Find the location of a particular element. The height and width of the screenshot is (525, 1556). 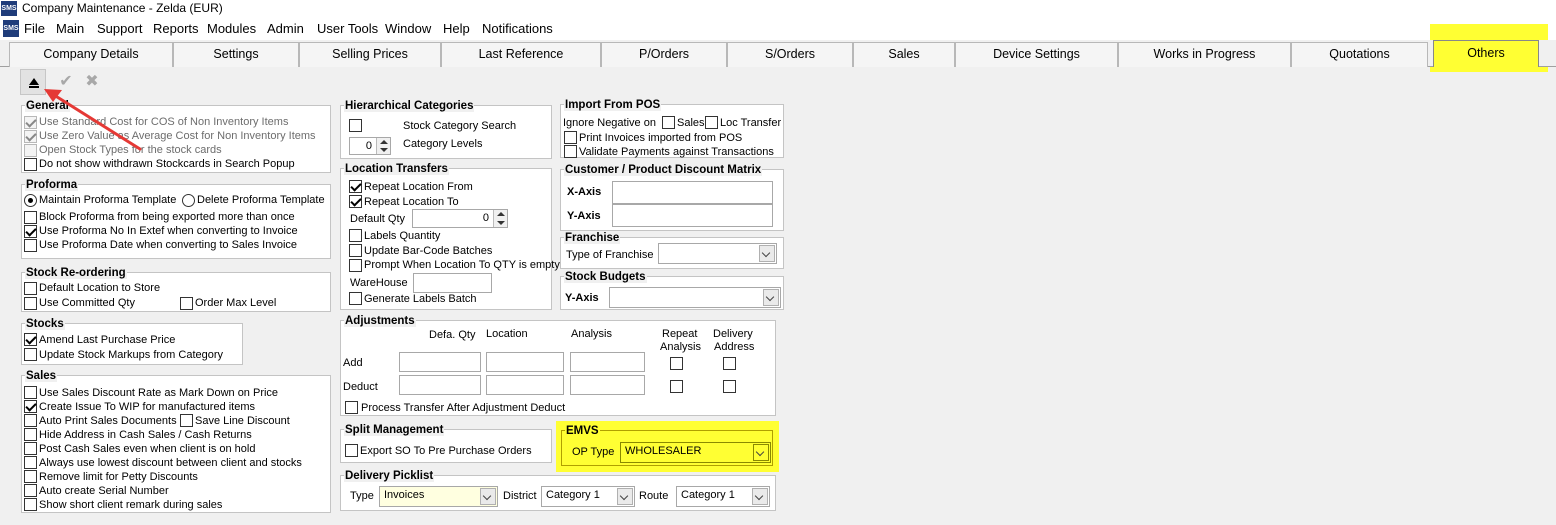

tab-others: Others is located at coordinates (1486, 53).